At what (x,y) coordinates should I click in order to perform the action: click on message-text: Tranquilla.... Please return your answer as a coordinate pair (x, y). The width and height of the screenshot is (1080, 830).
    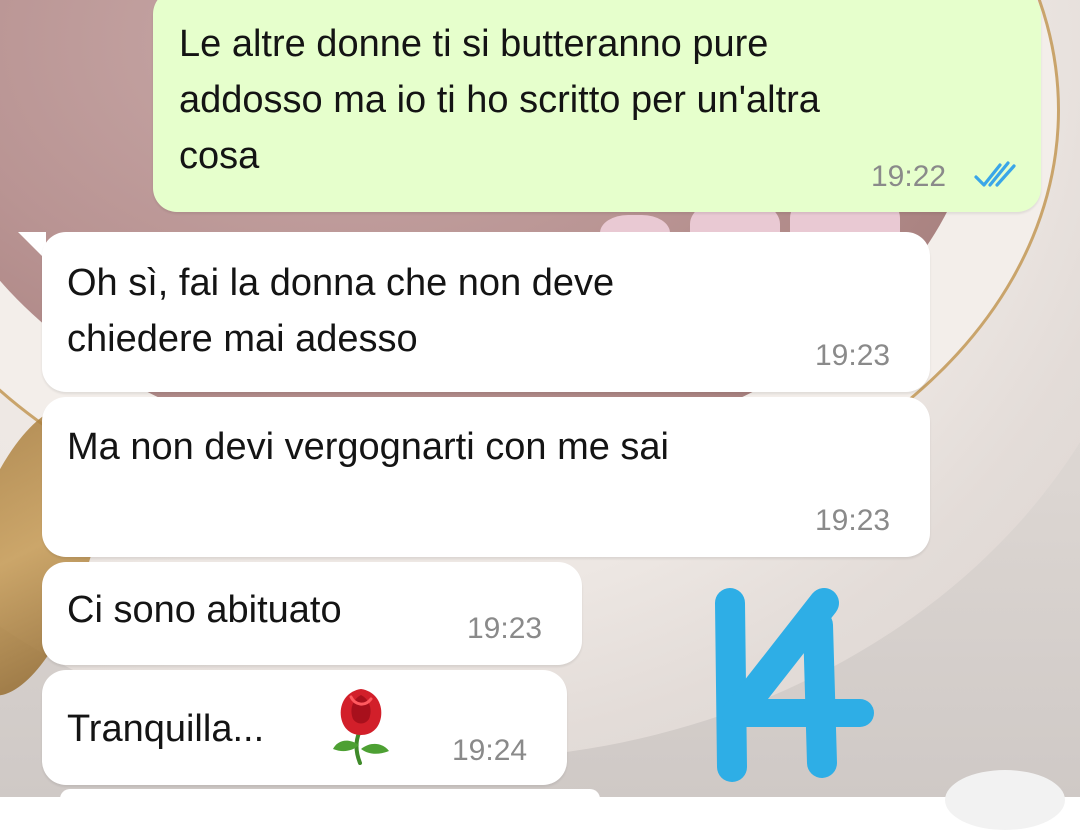
    Looking at the image, I should click on (166, 729).